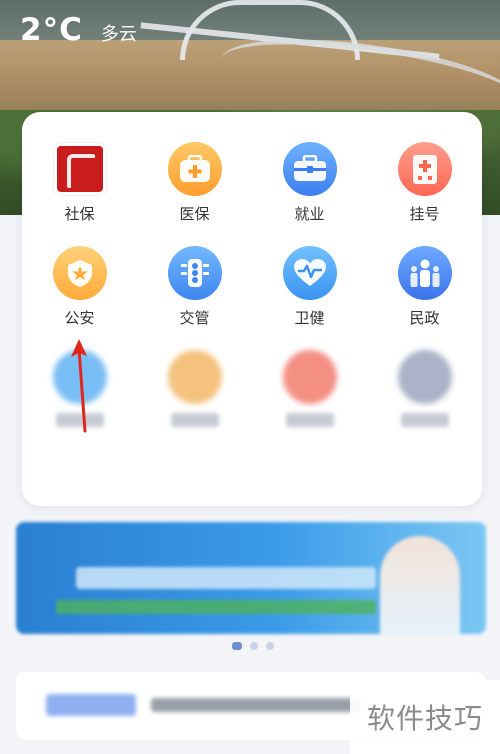 The height and width of the screenshot is (754, 500). What do you see at coordinates (425, 717) in the screenshot?
I see `watermark: 软件技巧` at bounding box center [425, 717].